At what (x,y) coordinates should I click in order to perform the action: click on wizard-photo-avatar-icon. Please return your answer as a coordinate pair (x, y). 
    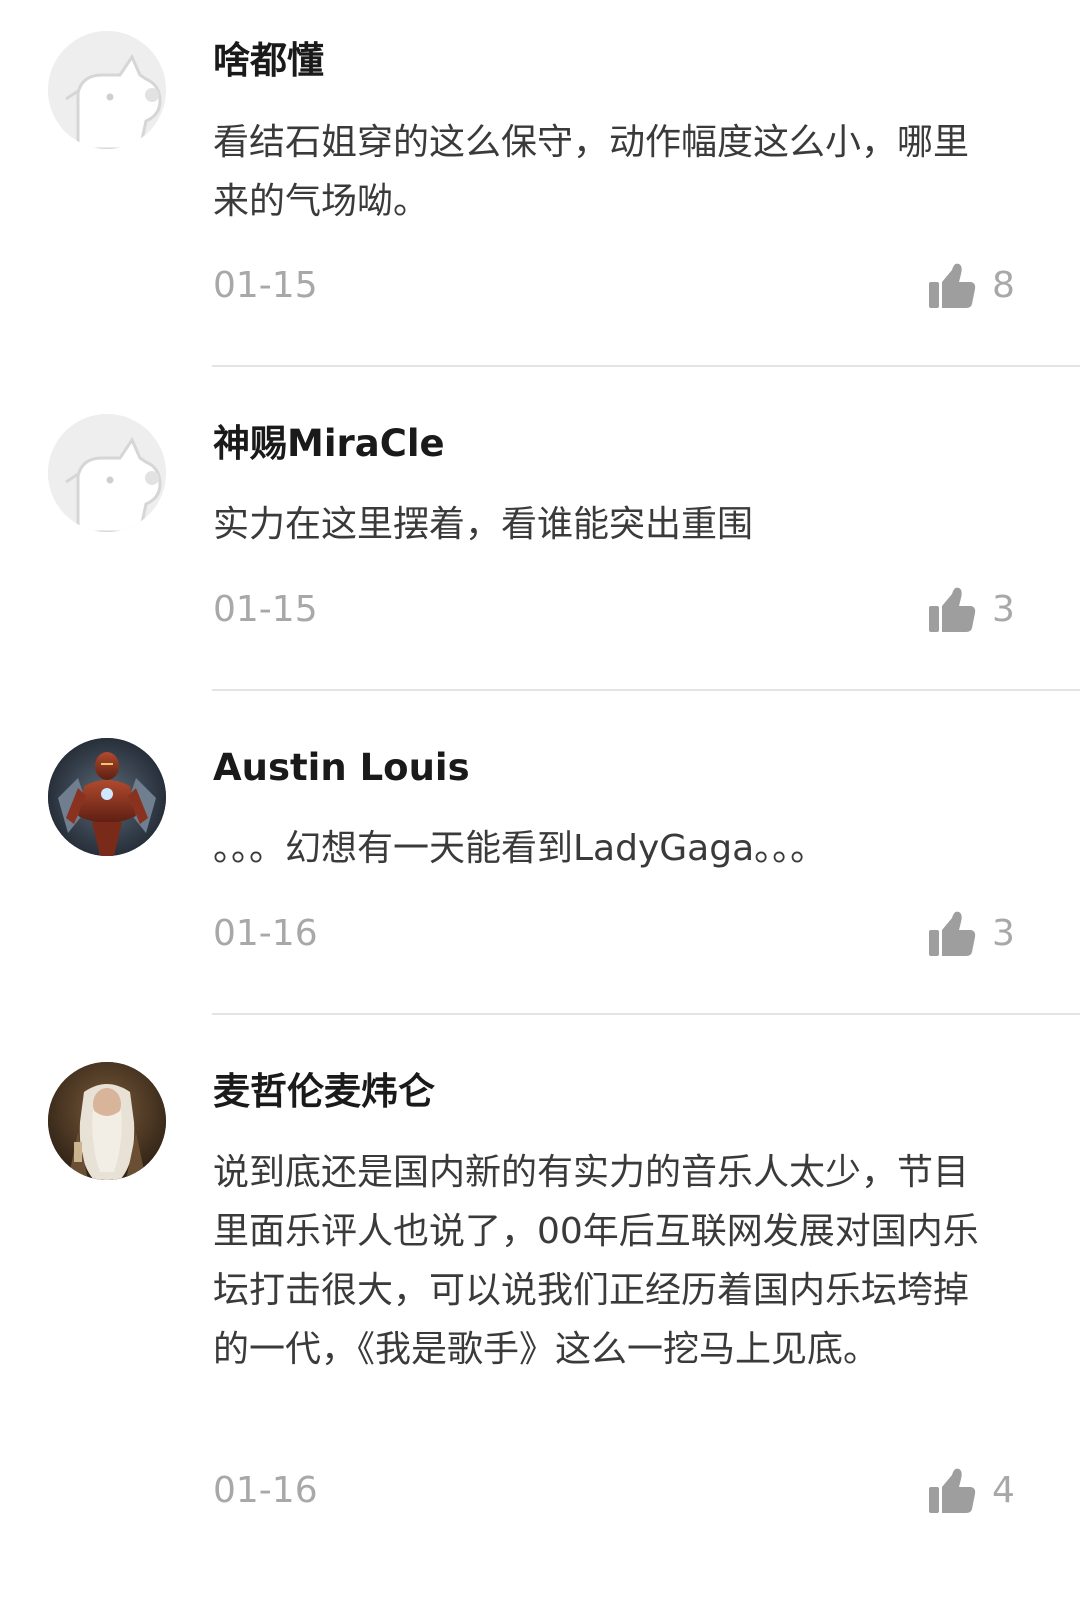
    Looking at the image, I should click on (107, 1121).